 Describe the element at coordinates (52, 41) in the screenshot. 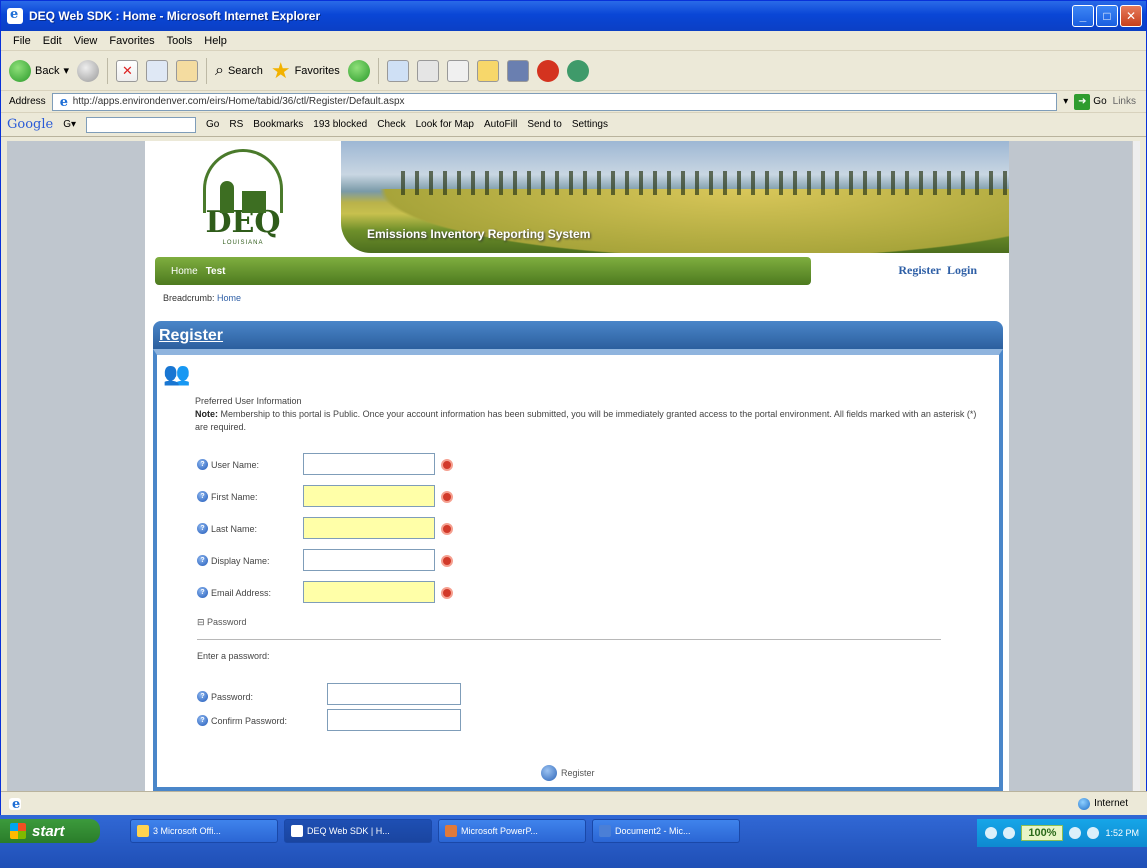

I see `menu-edit: Edit` at that location.